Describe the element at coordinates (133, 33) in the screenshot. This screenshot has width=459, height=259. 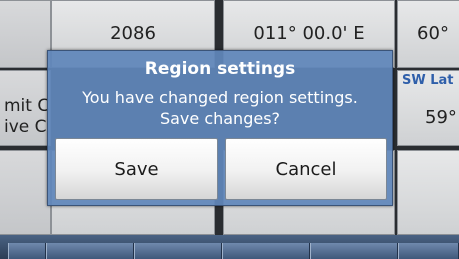
I see `cell-value-text: 2086` at that location.